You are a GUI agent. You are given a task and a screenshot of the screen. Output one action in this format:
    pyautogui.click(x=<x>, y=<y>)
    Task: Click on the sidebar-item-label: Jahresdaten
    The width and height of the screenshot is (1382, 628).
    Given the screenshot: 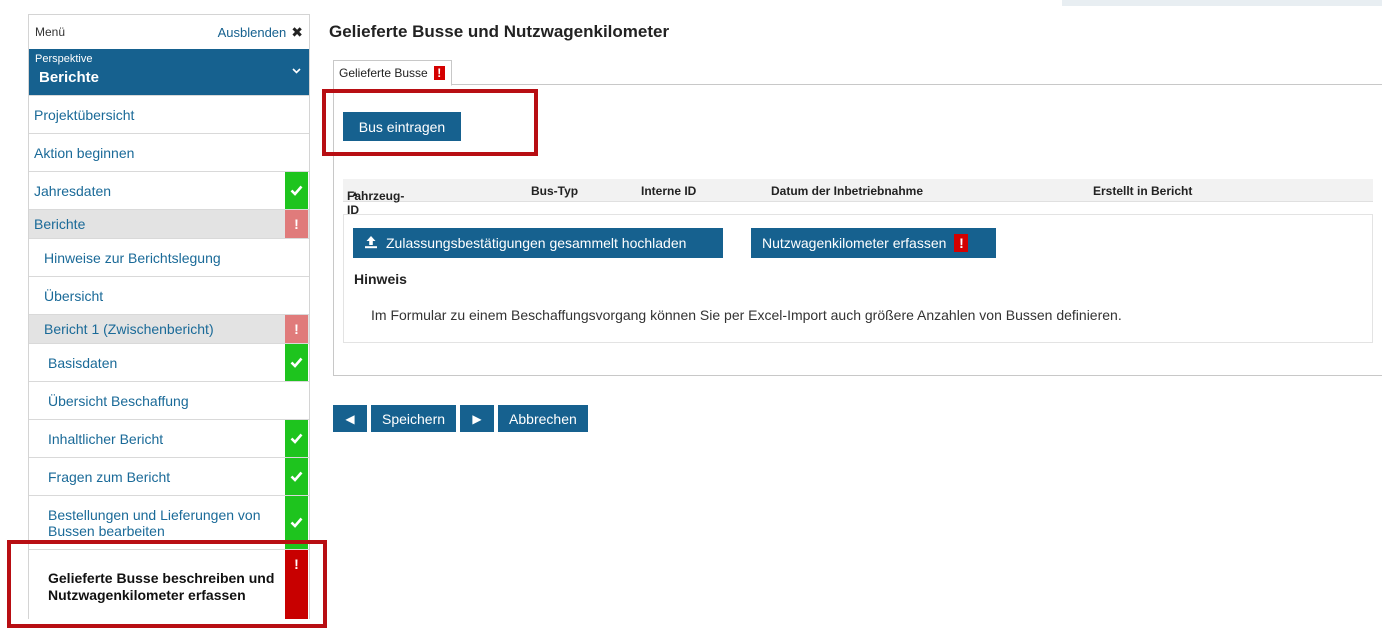 What is the action you would take?
    pyautogui.click(x=73, y=190)
    